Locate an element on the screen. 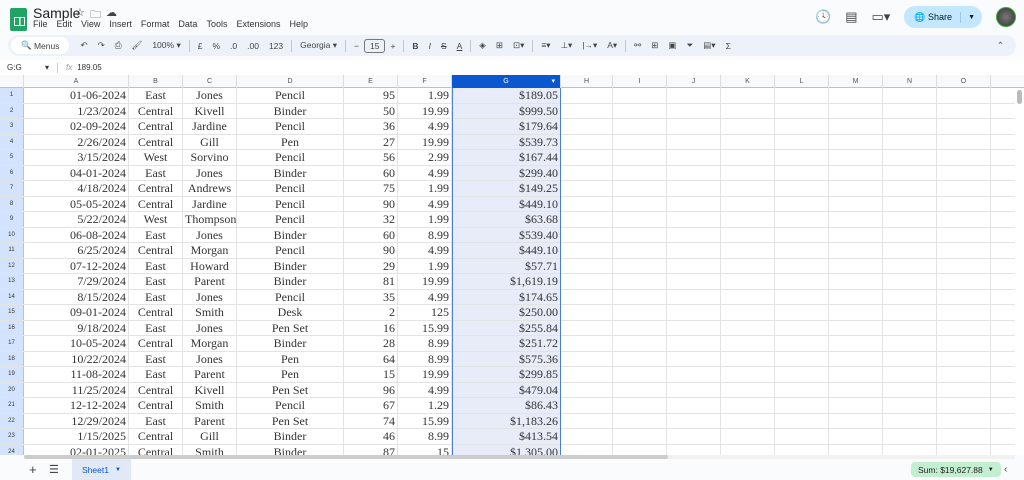  cell-d18: Pen is located at coordinates (290, 358).